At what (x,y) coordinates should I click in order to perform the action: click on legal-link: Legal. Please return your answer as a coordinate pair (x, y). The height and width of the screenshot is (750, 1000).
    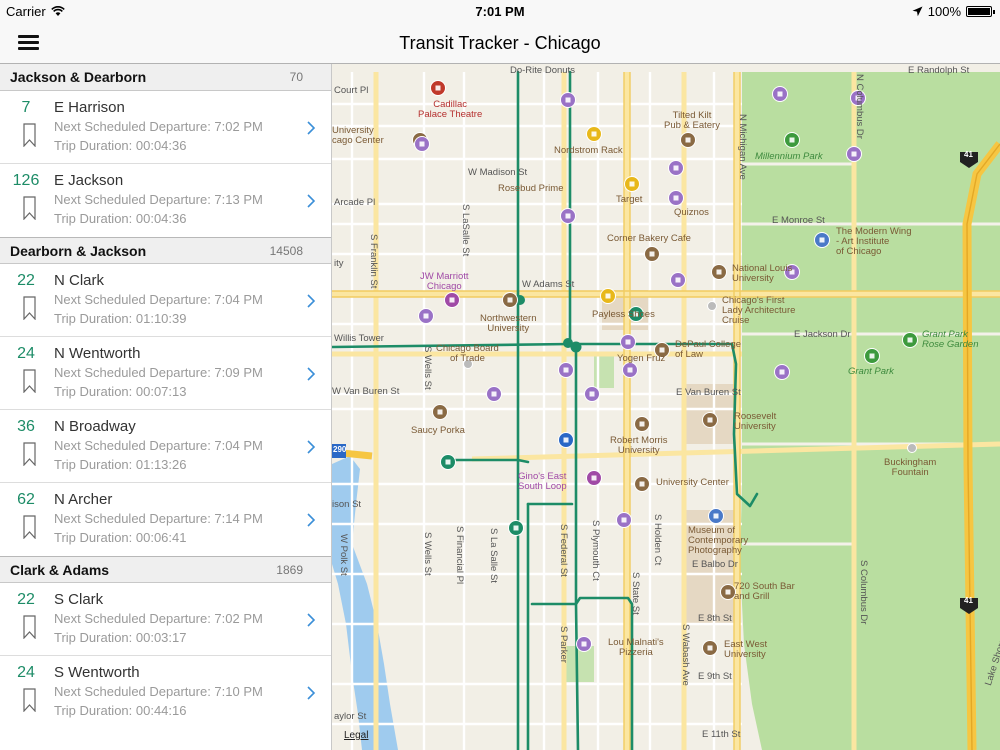
    Looking at the image, I should click on (356, 735).